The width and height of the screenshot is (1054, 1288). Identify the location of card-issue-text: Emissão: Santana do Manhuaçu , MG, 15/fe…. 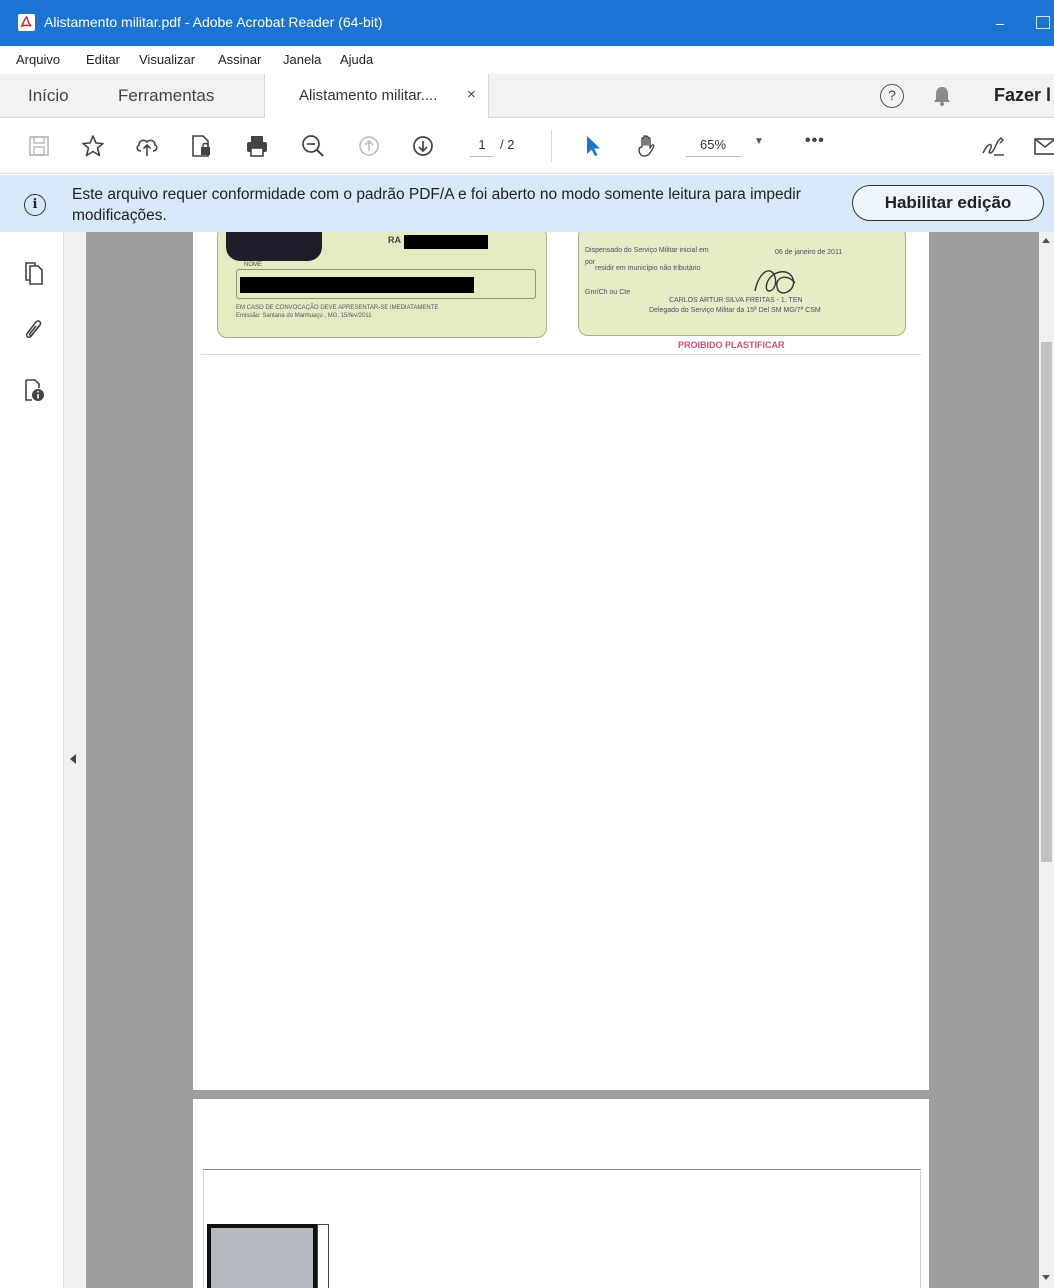
(304, 316).